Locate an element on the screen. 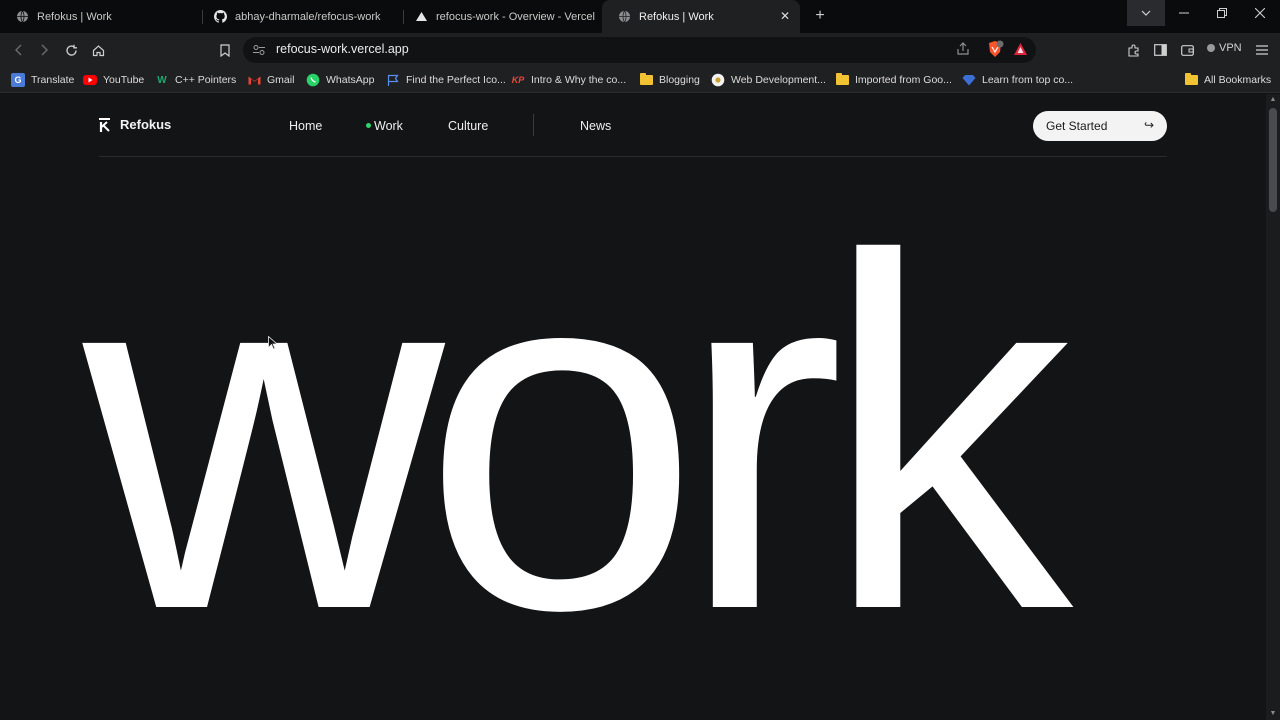 The width and height of the screenshot is (1280, 720). kp-icon: KP is located at coordinates (518, 80).